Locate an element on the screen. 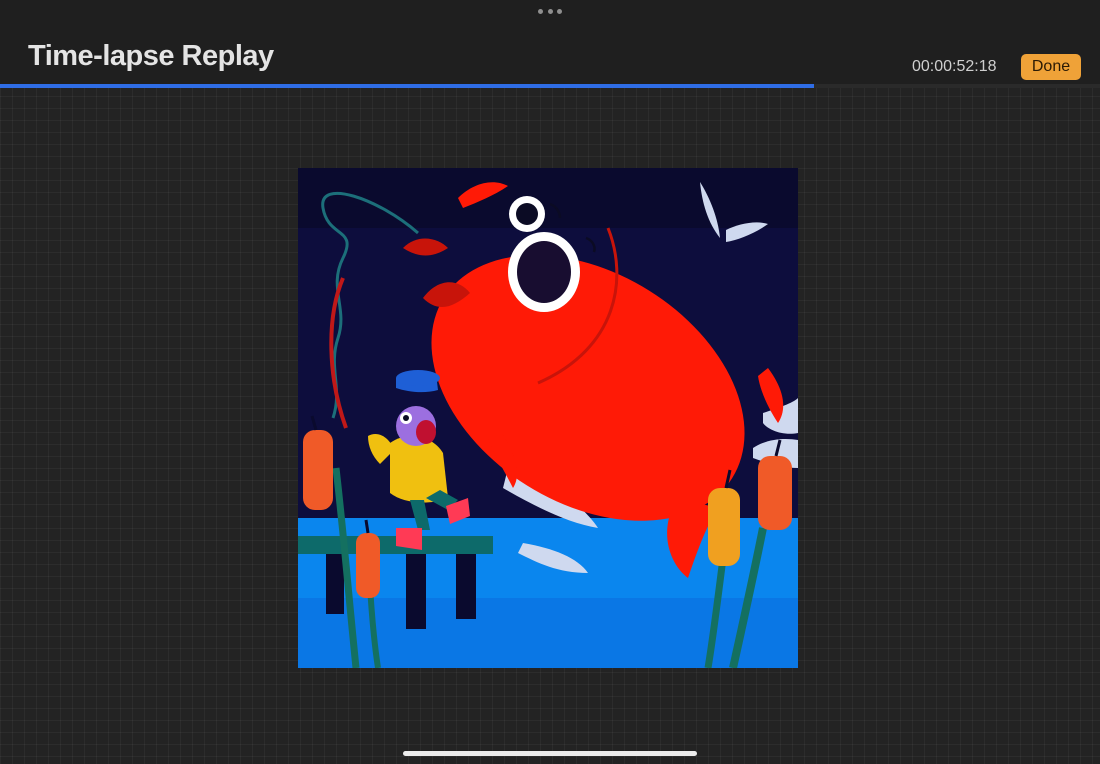 This screenshot has height=764, width=1100. page-title: Time-lapse Replay is located at coordinates (151, 56).